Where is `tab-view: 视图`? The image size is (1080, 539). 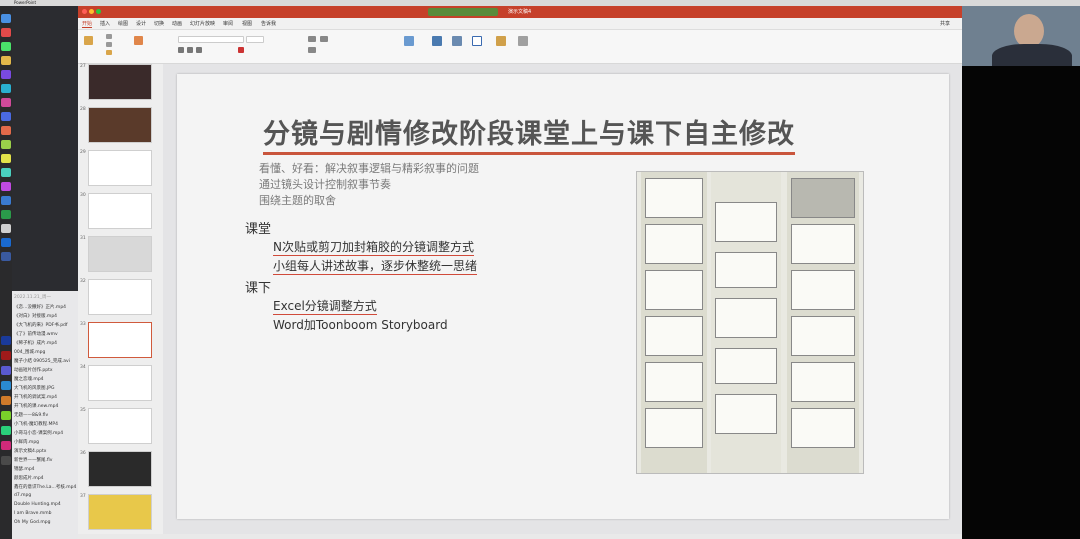 tab-view: 视图 is located at coordinates (247, 23).